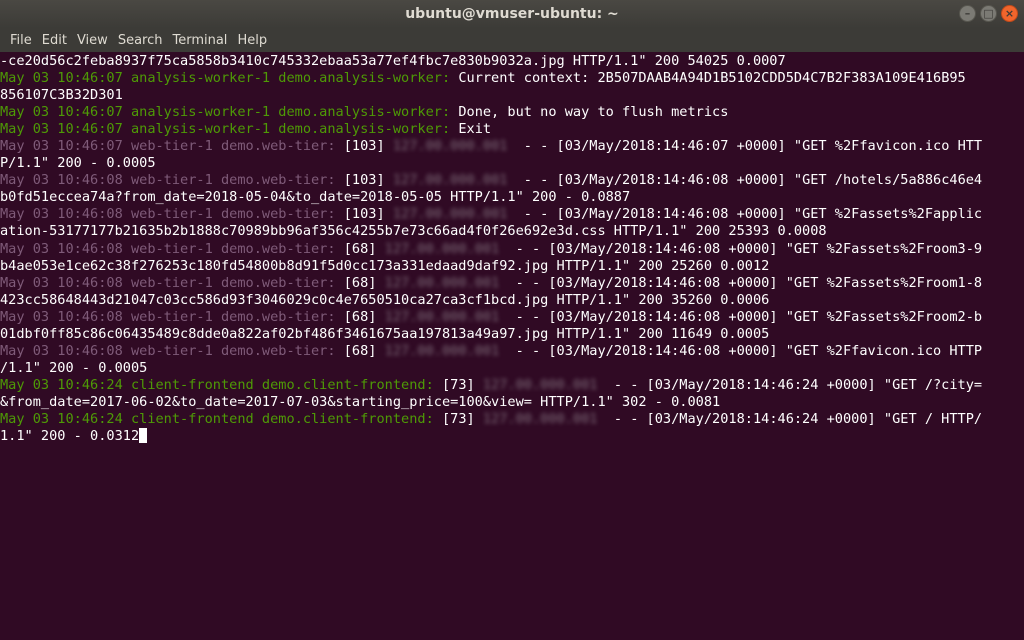 This screenshot has height=640, width=1024. Describe the element at coordinates (512, 95) in the screenshot. I see `terminal-line: 856107C3B32D301` at that location.